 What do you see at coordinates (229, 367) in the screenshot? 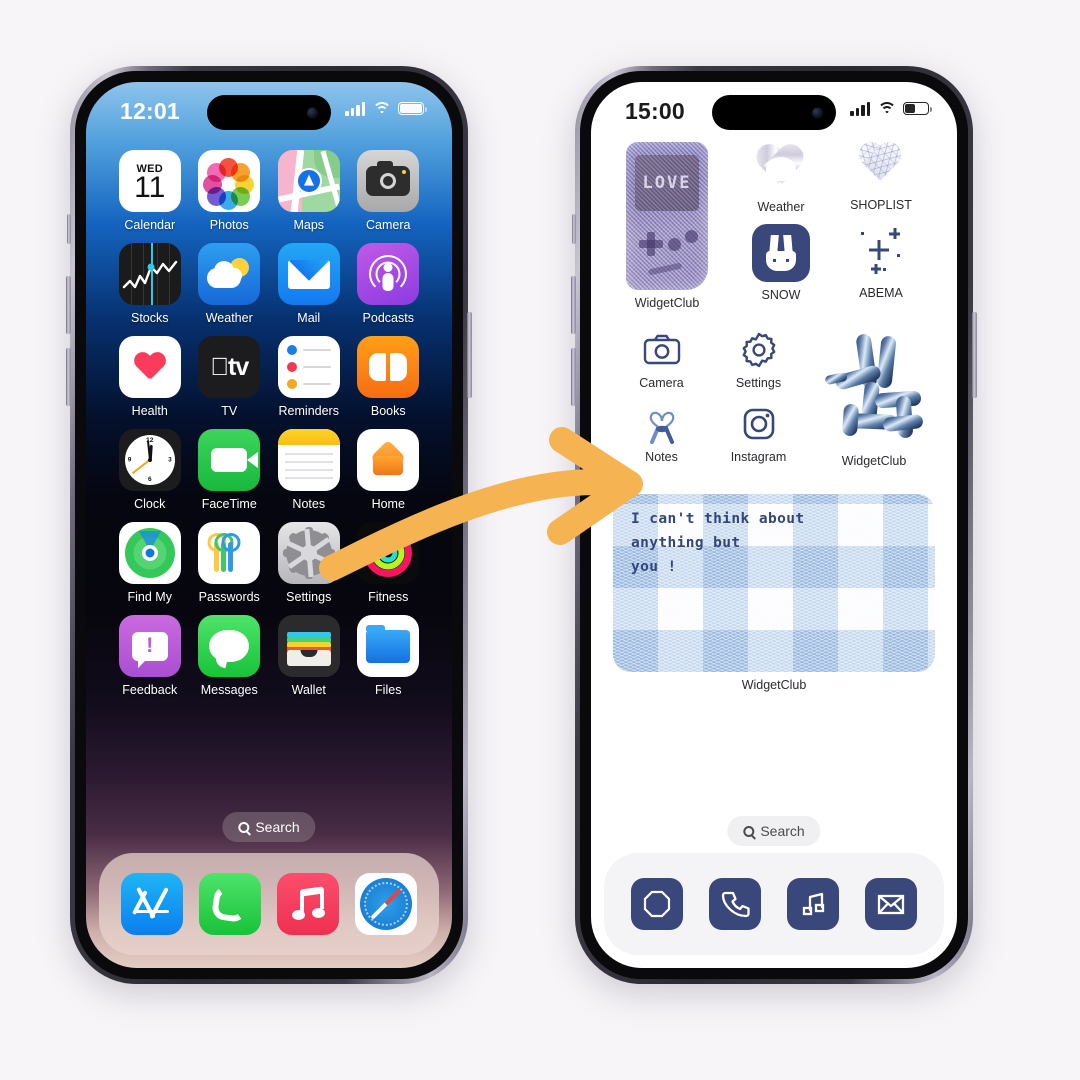
I see `tv-icon: tv` at bounding box center [229, 367].